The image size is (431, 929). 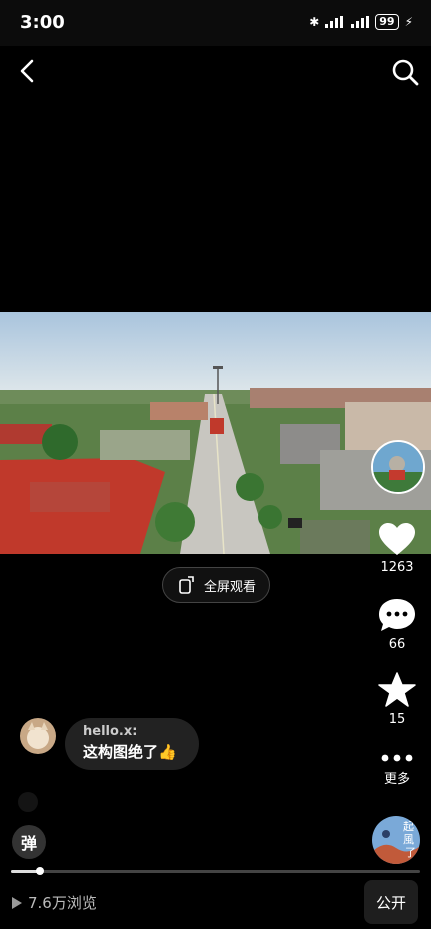 I want to click on top-nav, so click(x=215, y=71).